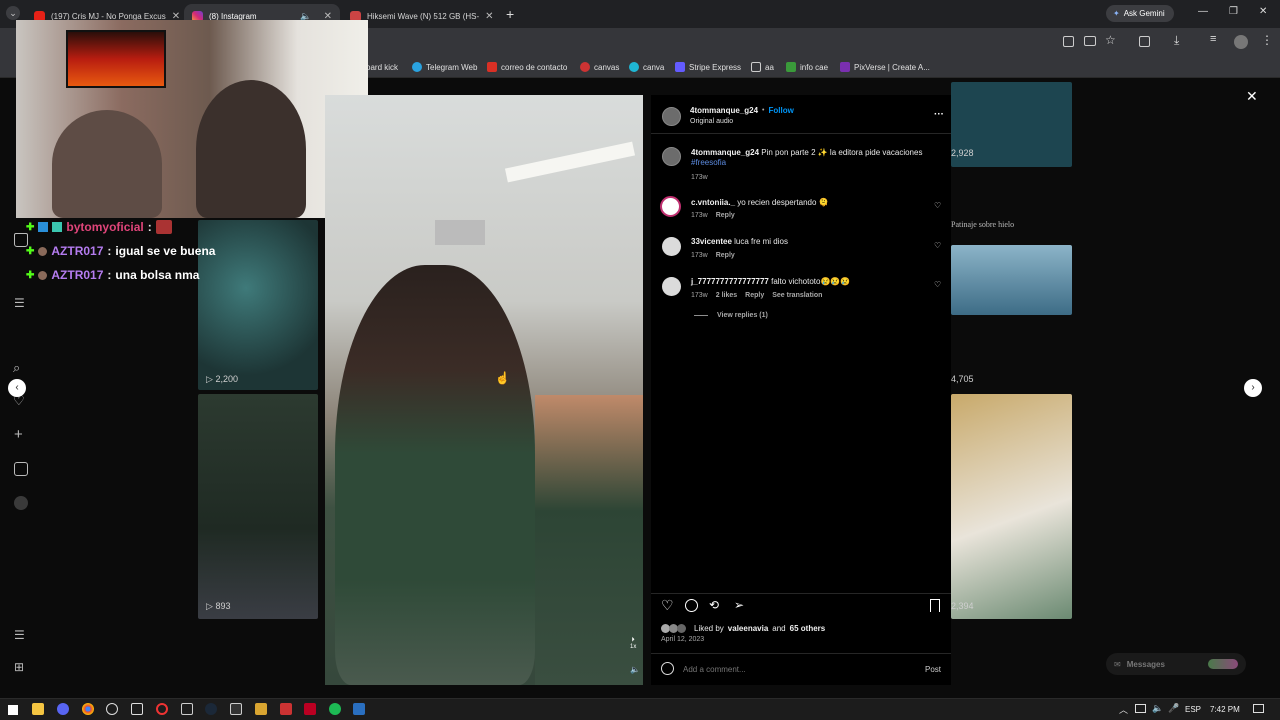  I want to click on audio-label: Original audio, so click(711, 121).